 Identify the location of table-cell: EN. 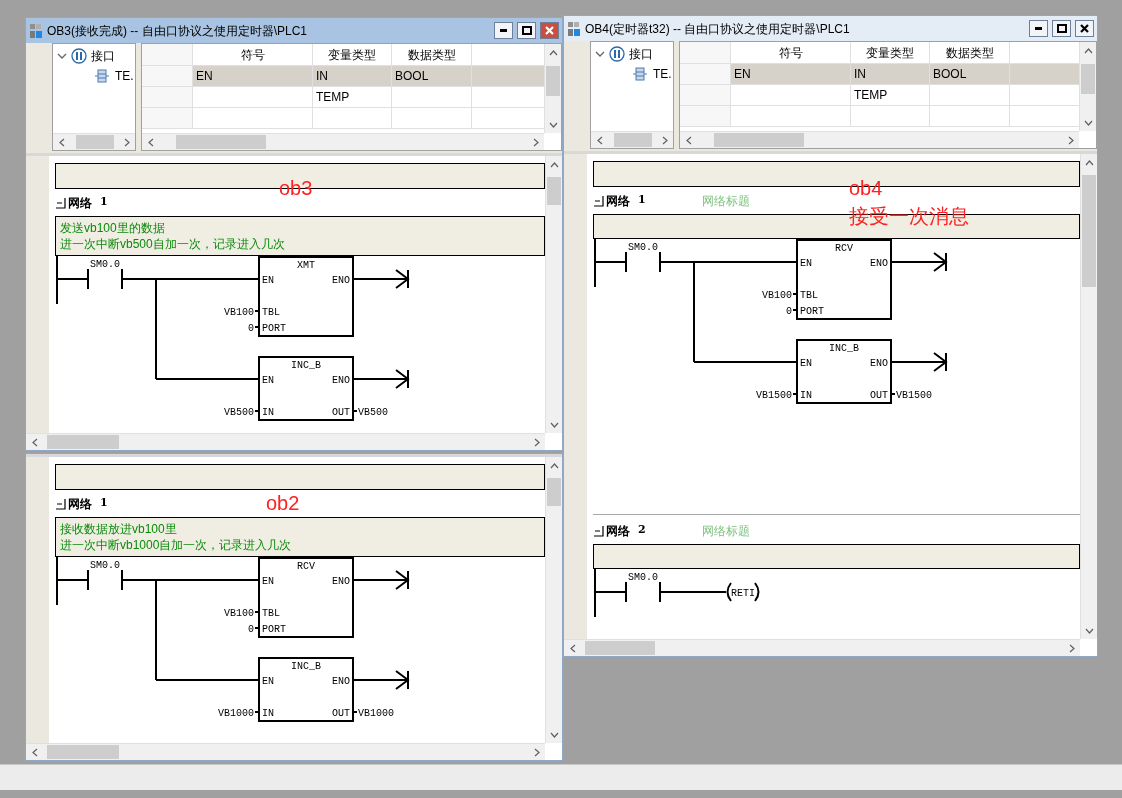
(791, 74).